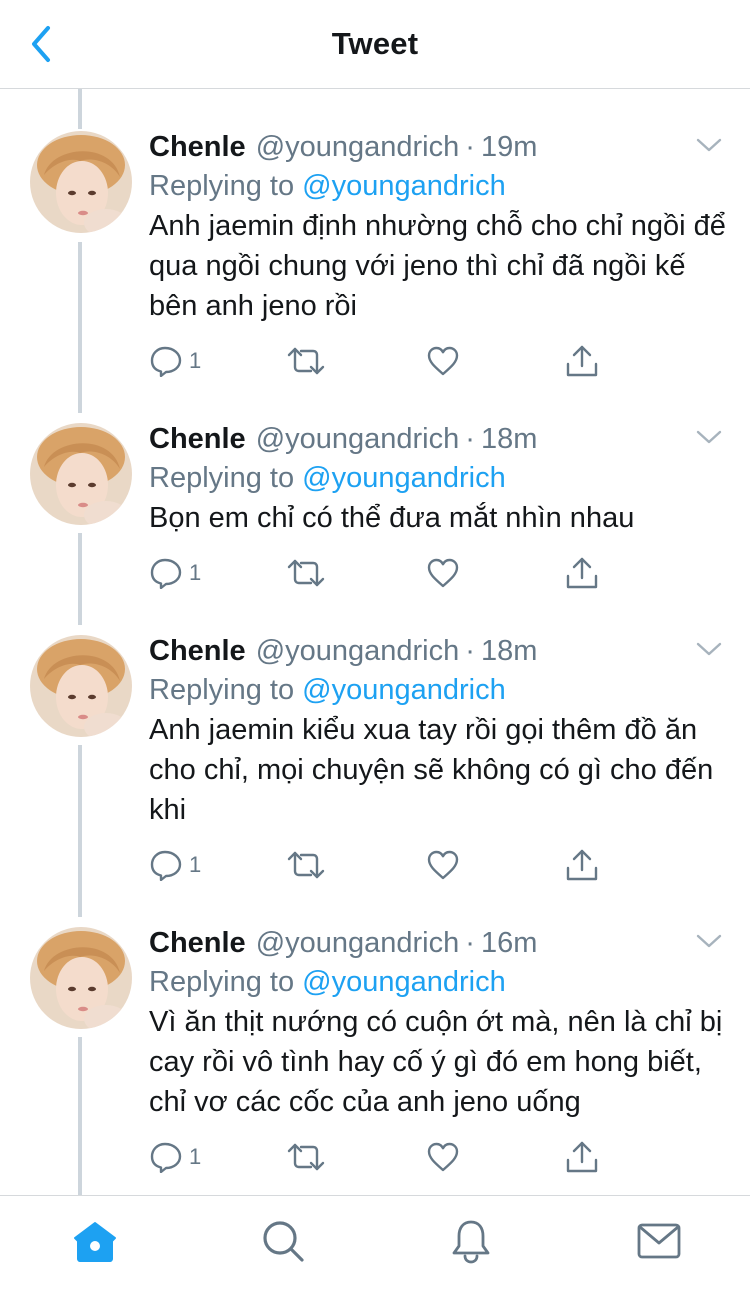  I want to click on tab-messages, so click(659, 1241).